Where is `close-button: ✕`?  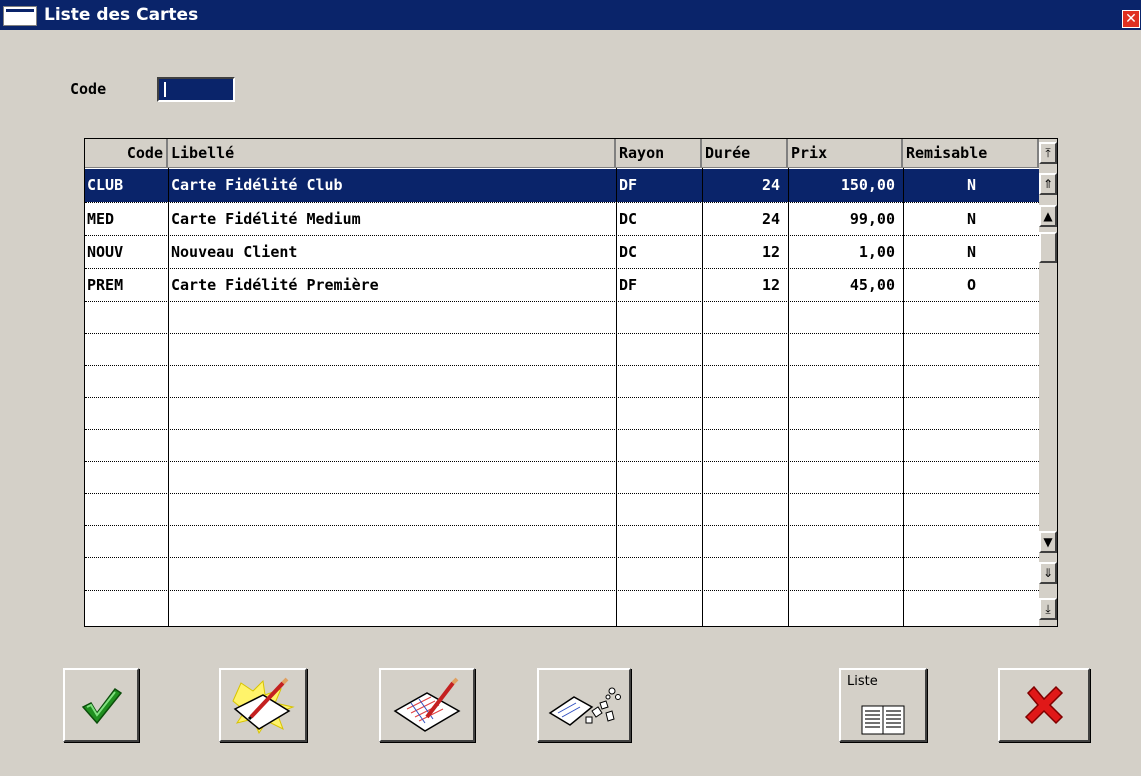
close-button: ✕ is located at coordinates (1131, 19).